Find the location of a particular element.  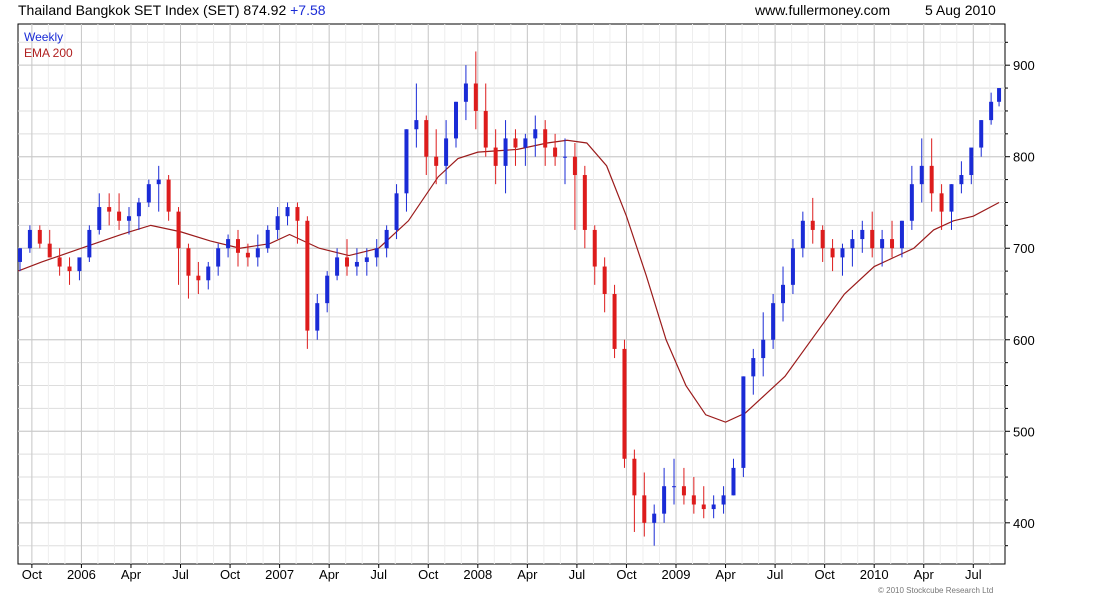

x-tick-label: 2006 is located at coordinates (81, 574).